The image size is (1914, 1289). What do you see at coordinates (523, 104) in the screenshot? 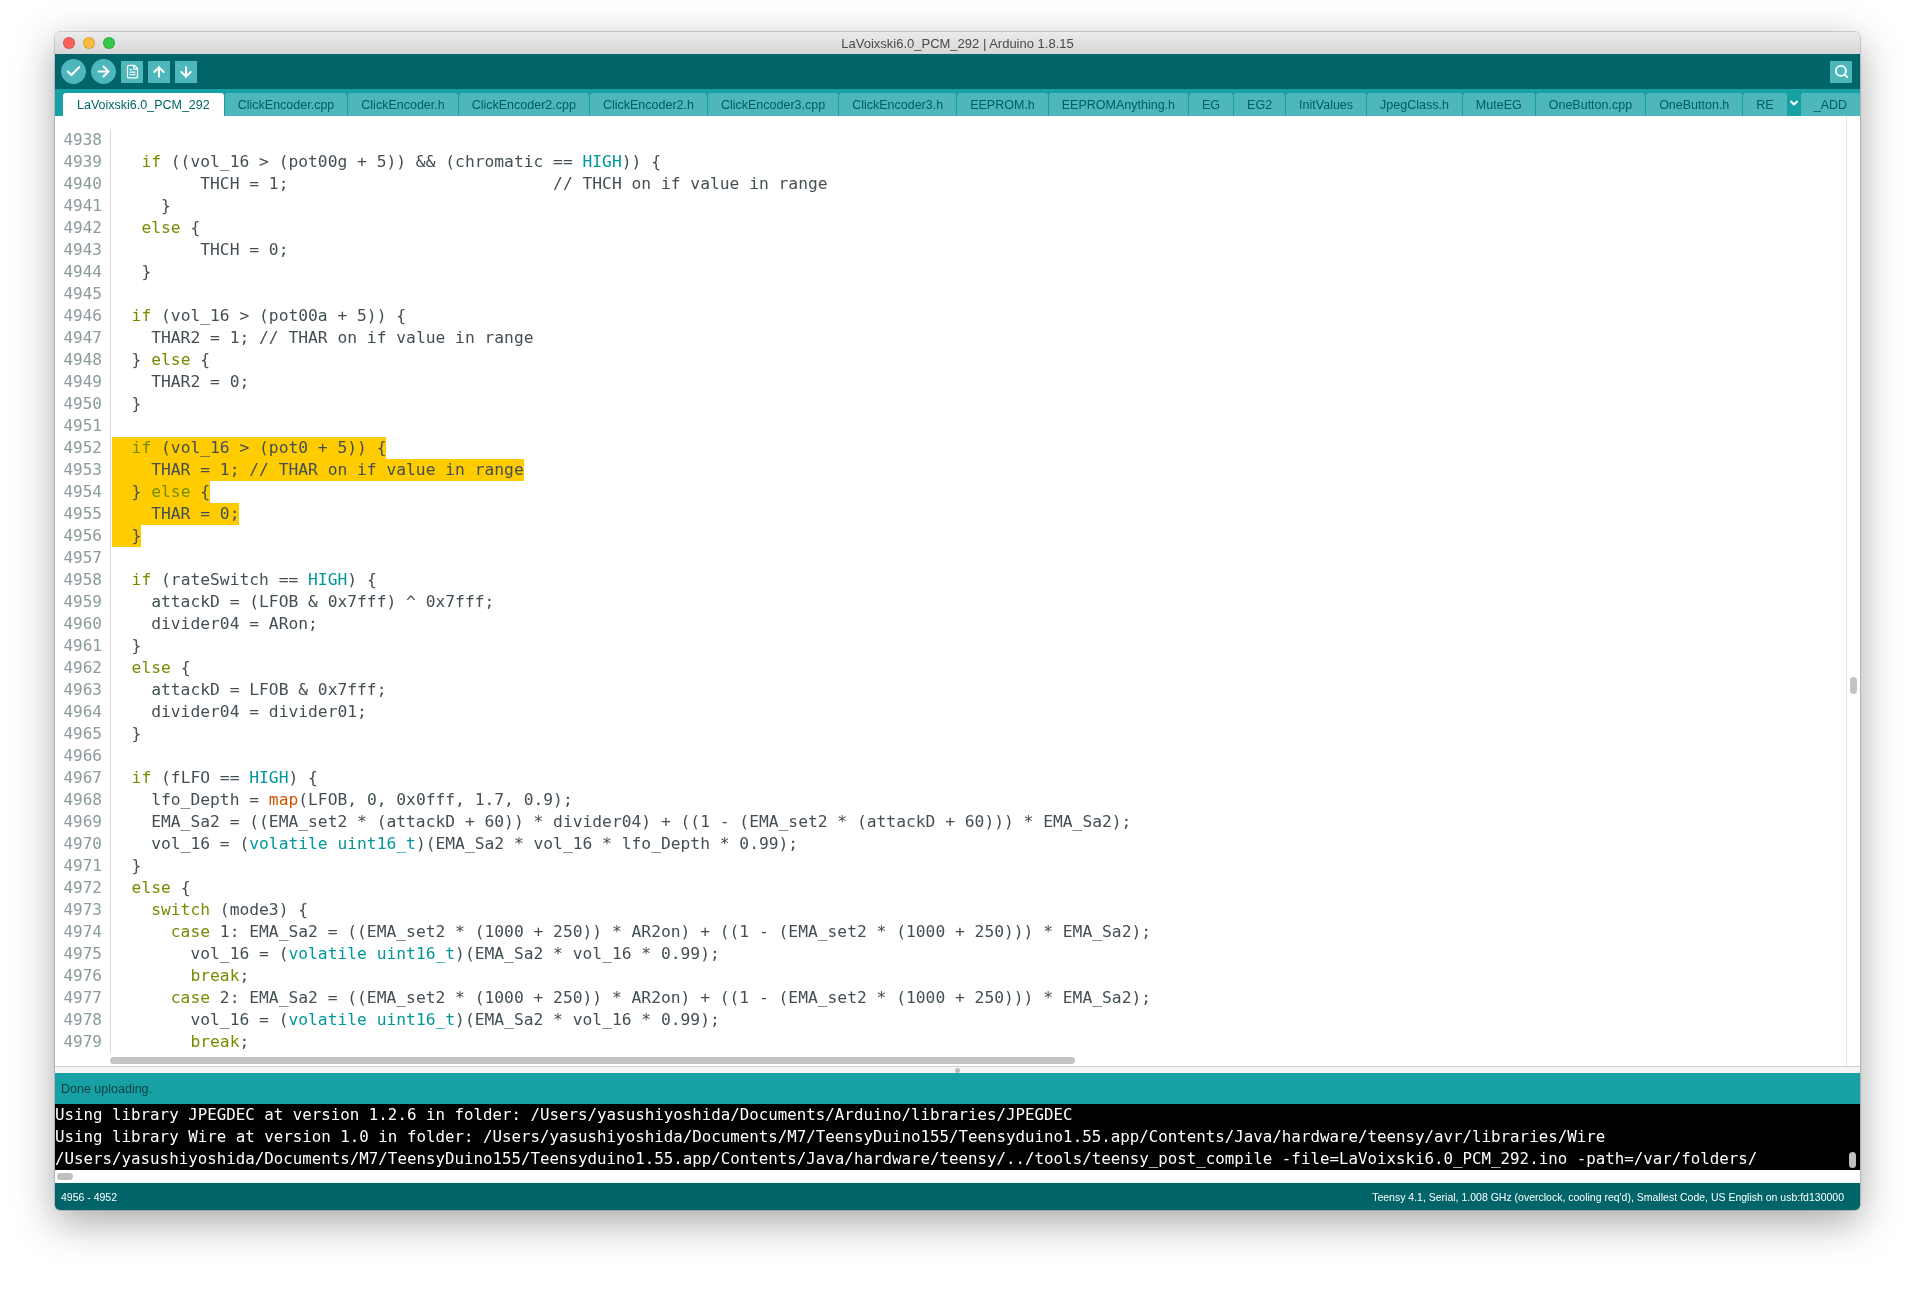
I see `file-tab: ClickEncoder2.cpp` at bounding box center [523, 104].